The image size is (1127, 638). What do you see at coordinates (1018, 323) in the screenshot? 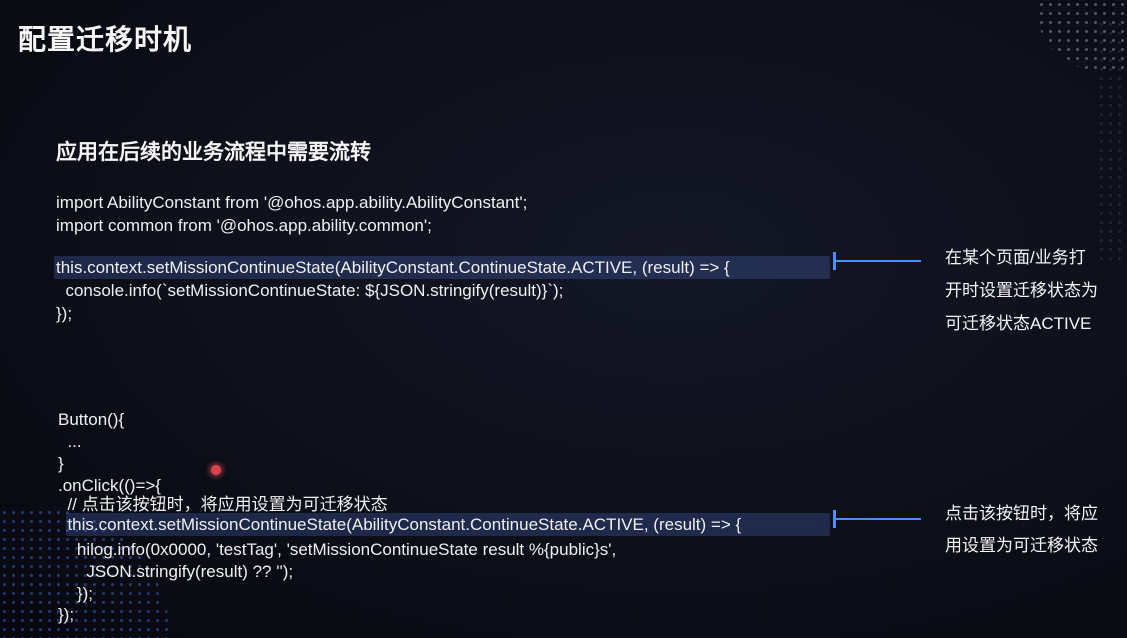
I see `annotation-line: 可迁移状态ACTIVE` at bounding box center [1018, 323].